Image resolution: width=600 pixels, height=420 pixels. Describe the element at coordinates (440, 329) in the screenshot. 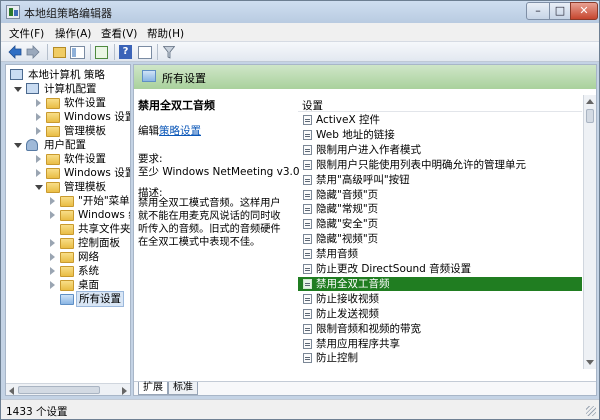

I see `setting-row: 限制音频和视频的带宽` at that location.